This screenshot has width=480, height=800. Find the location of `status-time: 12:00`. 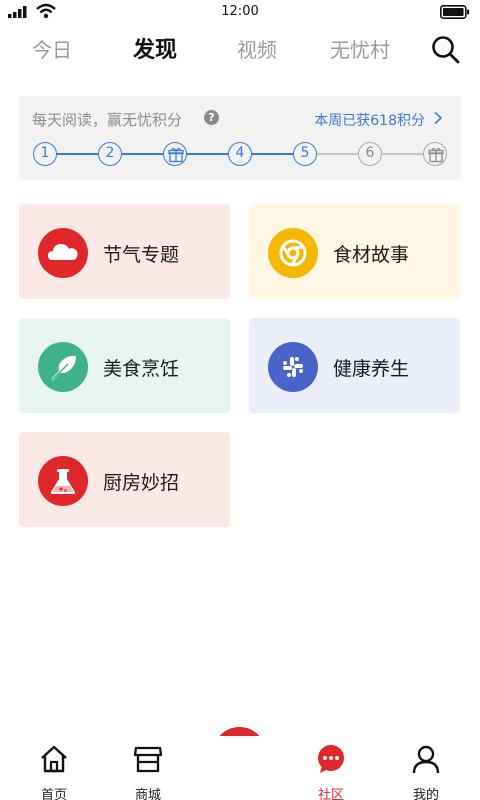

status-time: 12:00 is located at coordinates (240, 11).